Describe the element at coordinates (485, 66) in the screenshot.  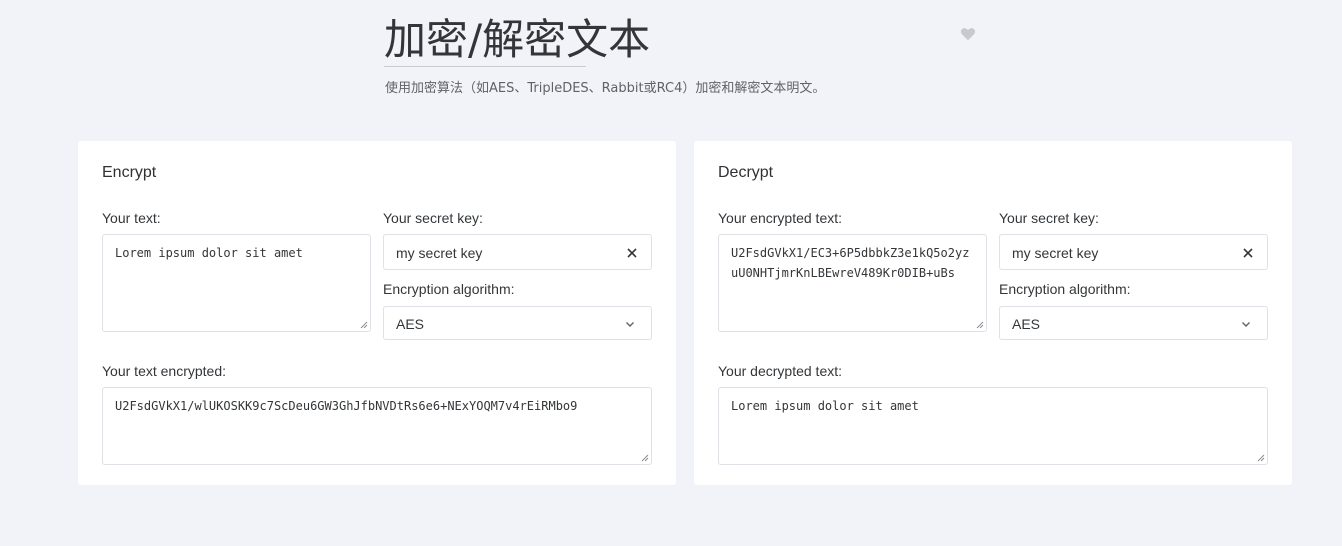
I see `title-underline` at that location.